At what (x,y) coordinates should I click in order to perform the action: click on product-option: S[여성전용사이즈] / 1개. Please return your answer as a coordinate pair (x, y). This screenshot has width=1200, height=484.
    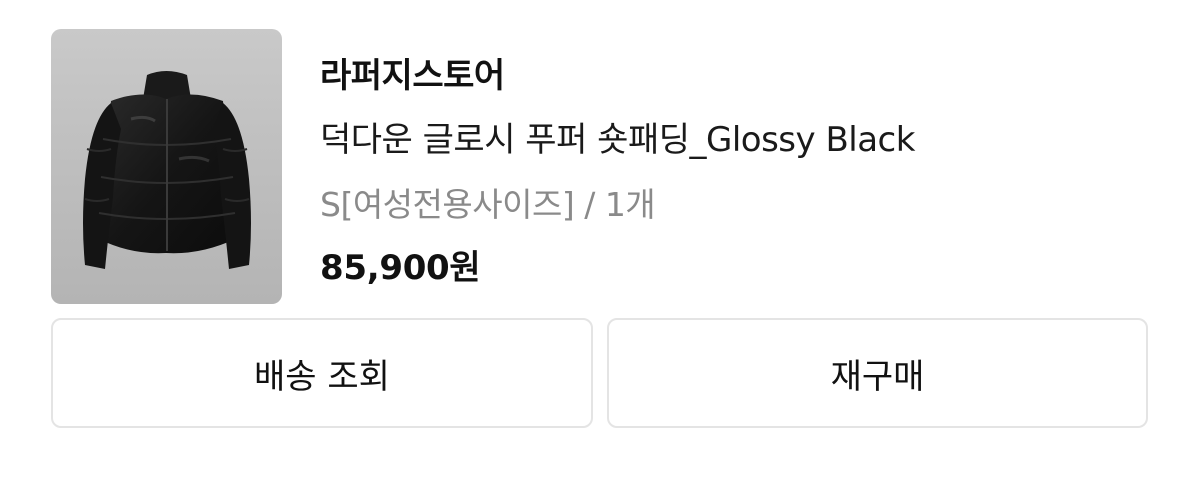
    Looking at the image, I should click on (488, 204).